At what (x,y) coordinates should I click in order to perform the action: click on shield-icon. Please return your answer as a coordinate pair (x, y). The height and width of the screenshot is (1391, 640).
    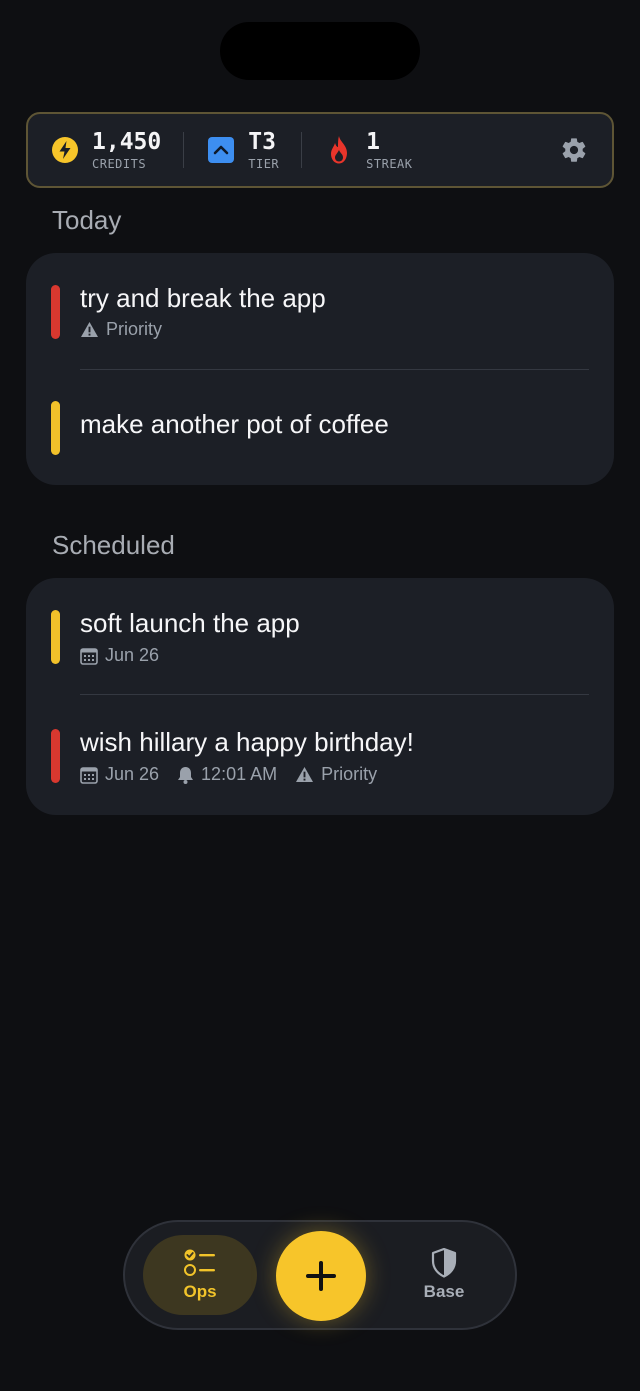
    Looking at the image, I should click on (444, 1263).